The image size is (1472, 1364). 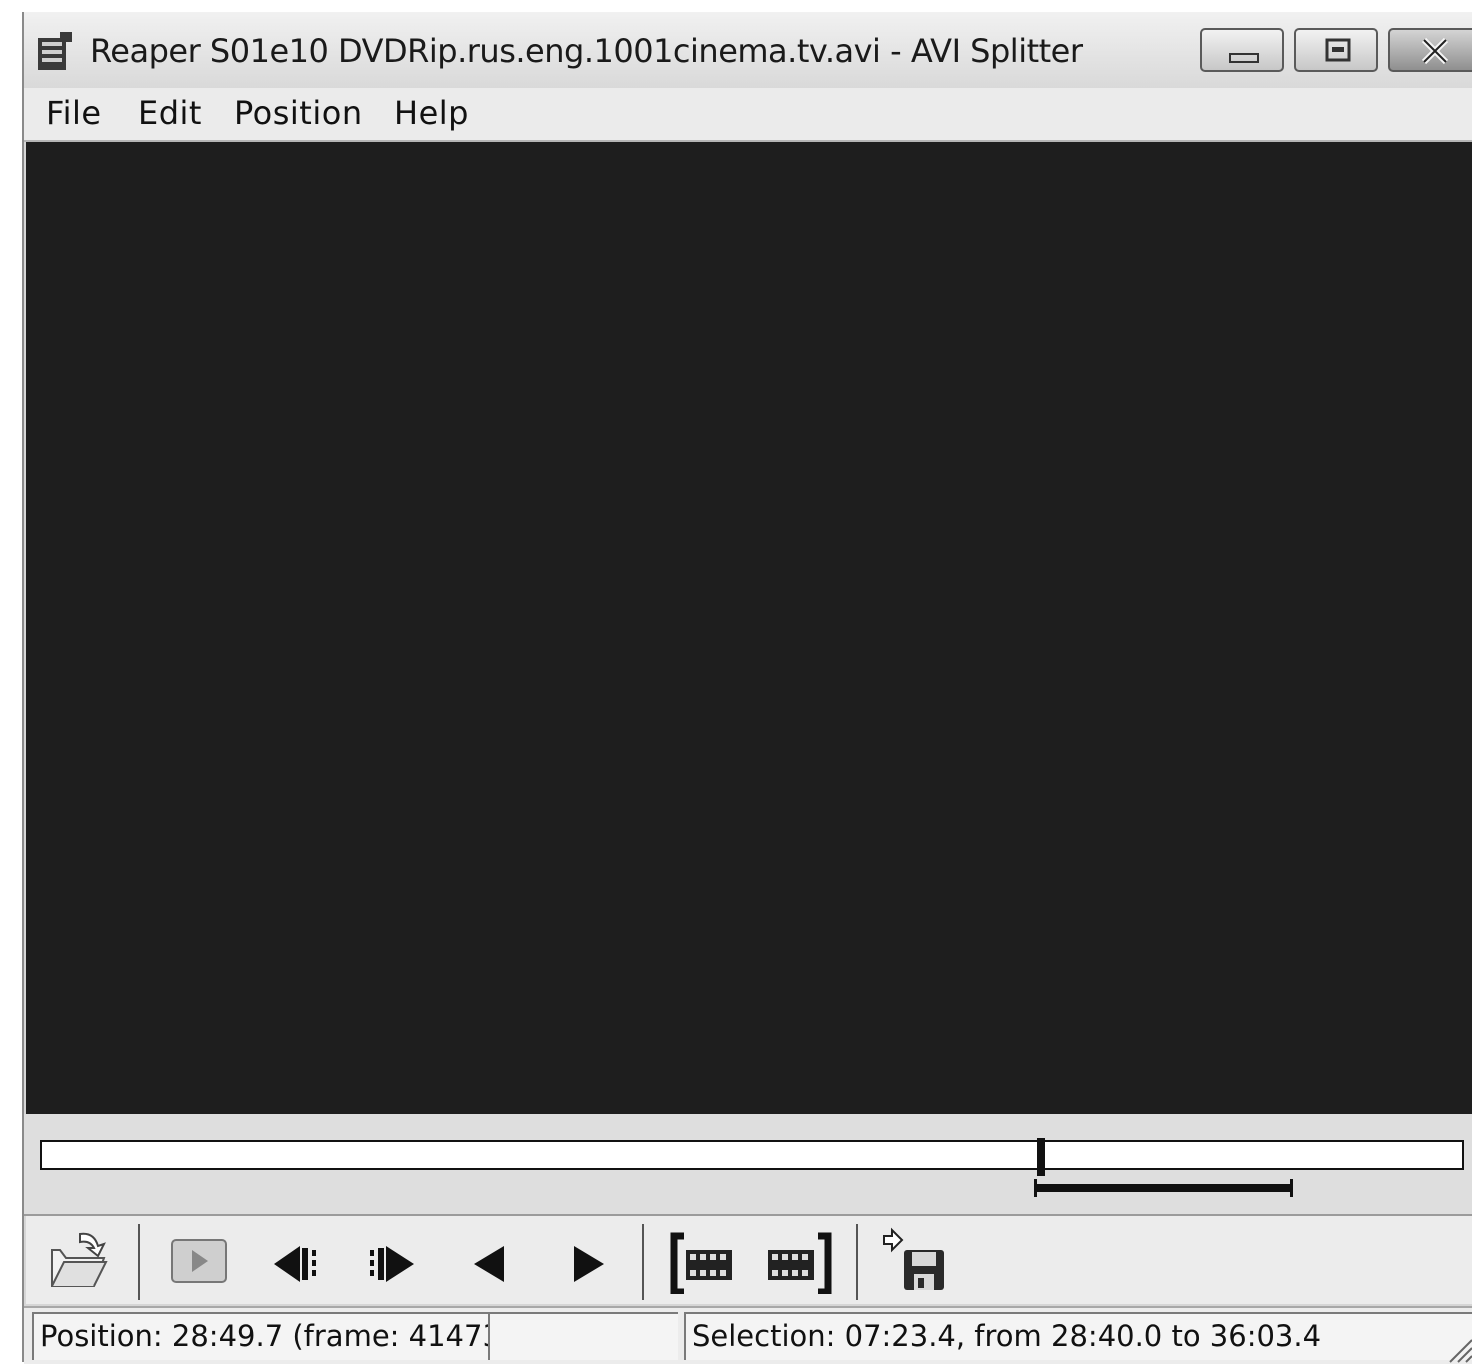 What do you see at coordinates (1435, 51) in the screenshot?
I see `close-icon` at bounding box center [1435, 51].